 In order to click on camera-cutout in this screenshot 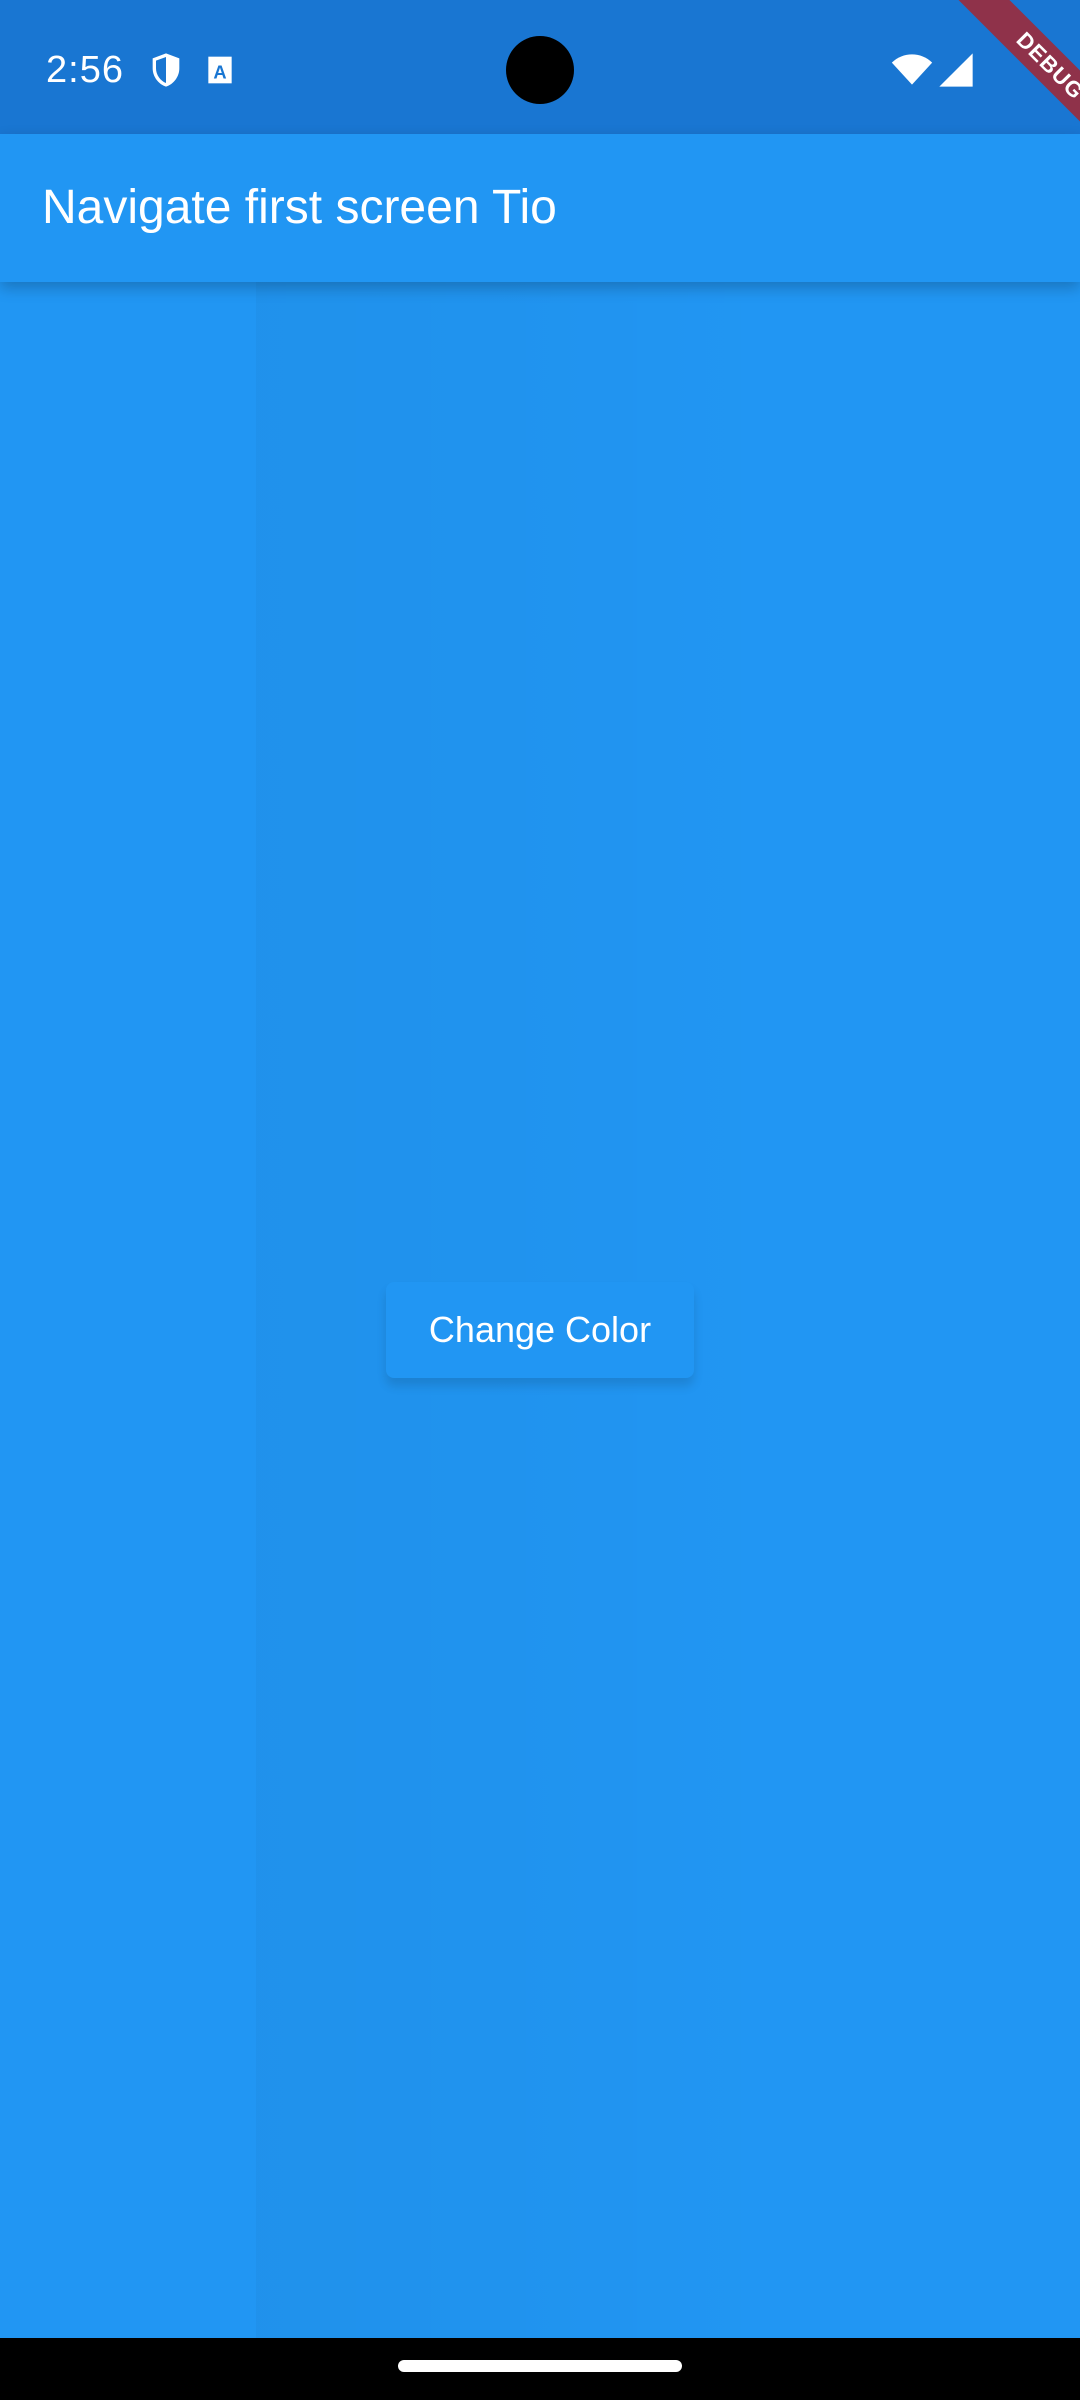, I will do `click(540, 70)`.